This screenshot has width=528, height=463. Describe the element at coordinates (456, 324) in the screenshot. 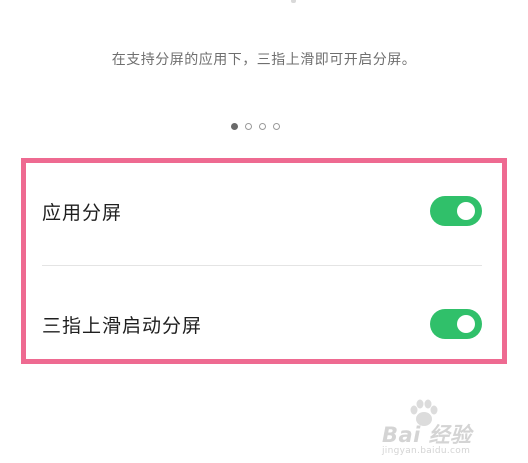

I see `three-finger-swipe-toggle` at that location.